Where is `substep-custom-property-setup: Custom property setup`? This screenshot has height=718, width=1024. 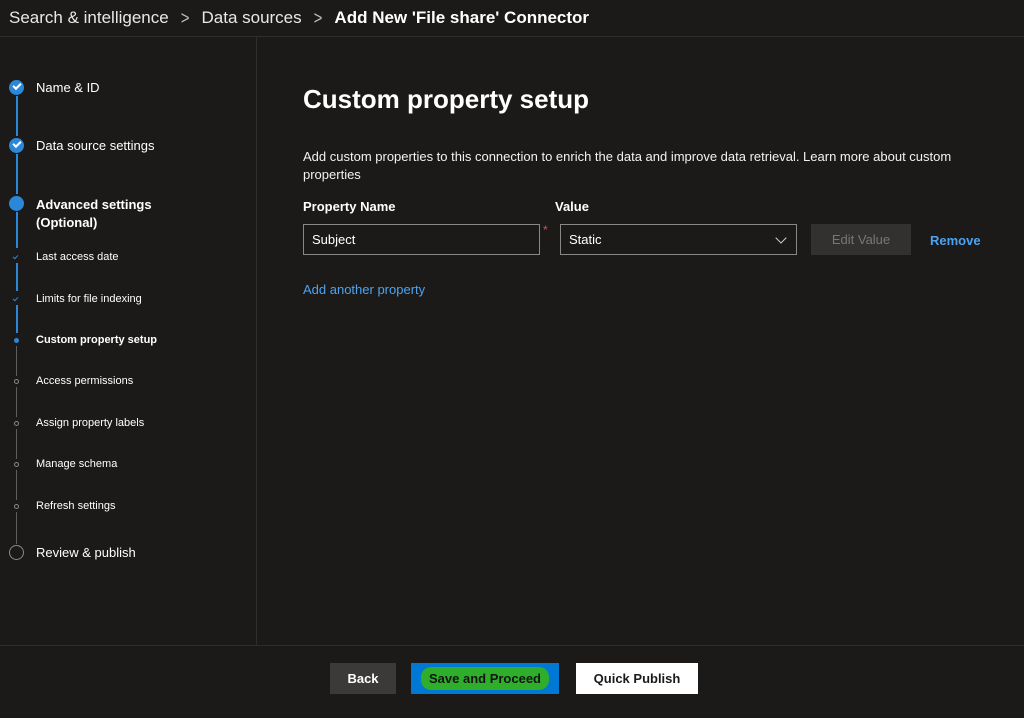 substep-custom-property-setup: Custom property setup is located at coordinates (96, 340).